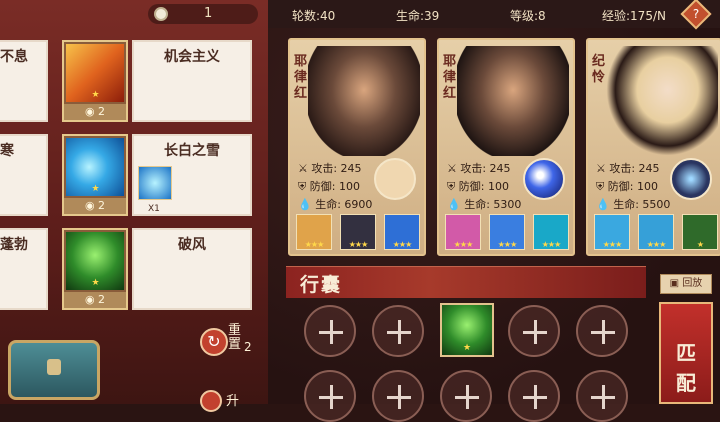 The image size is (720, 422). Describe the element at coordinates (686, 368) in the screenshot. I see `match-label: 匹配` at that location.